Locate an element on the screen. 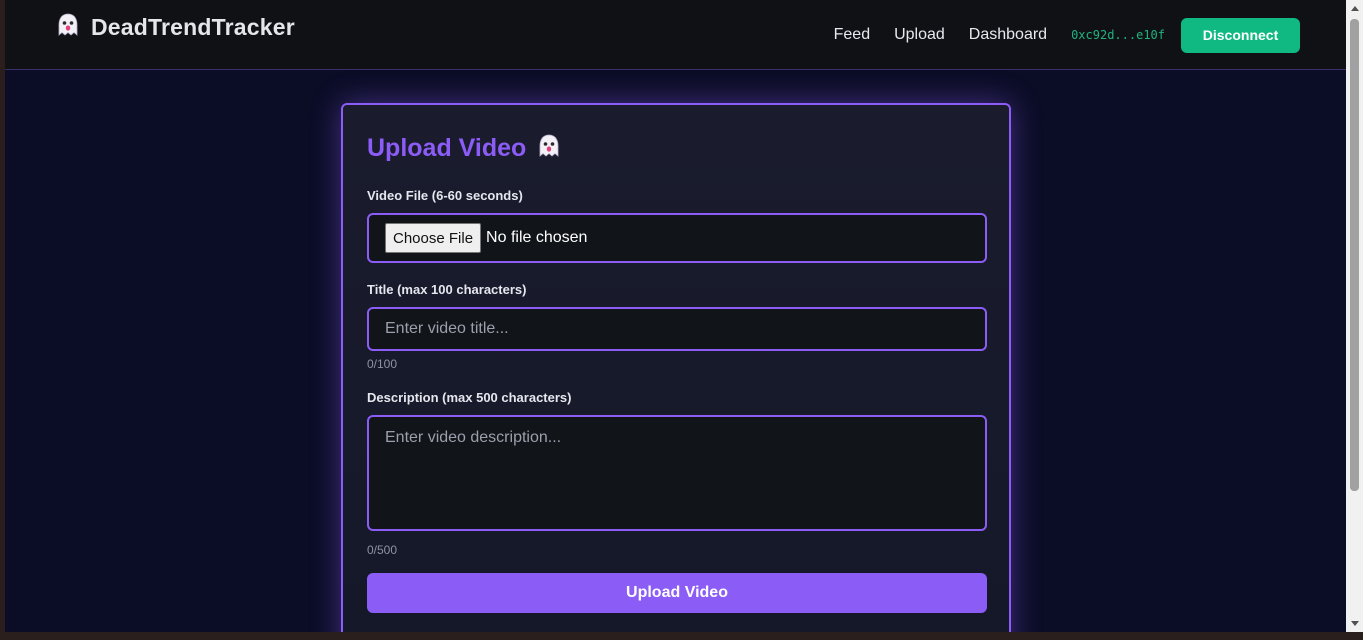  brand-name: DeadTrendTracker is located at coordinates (193, 26).